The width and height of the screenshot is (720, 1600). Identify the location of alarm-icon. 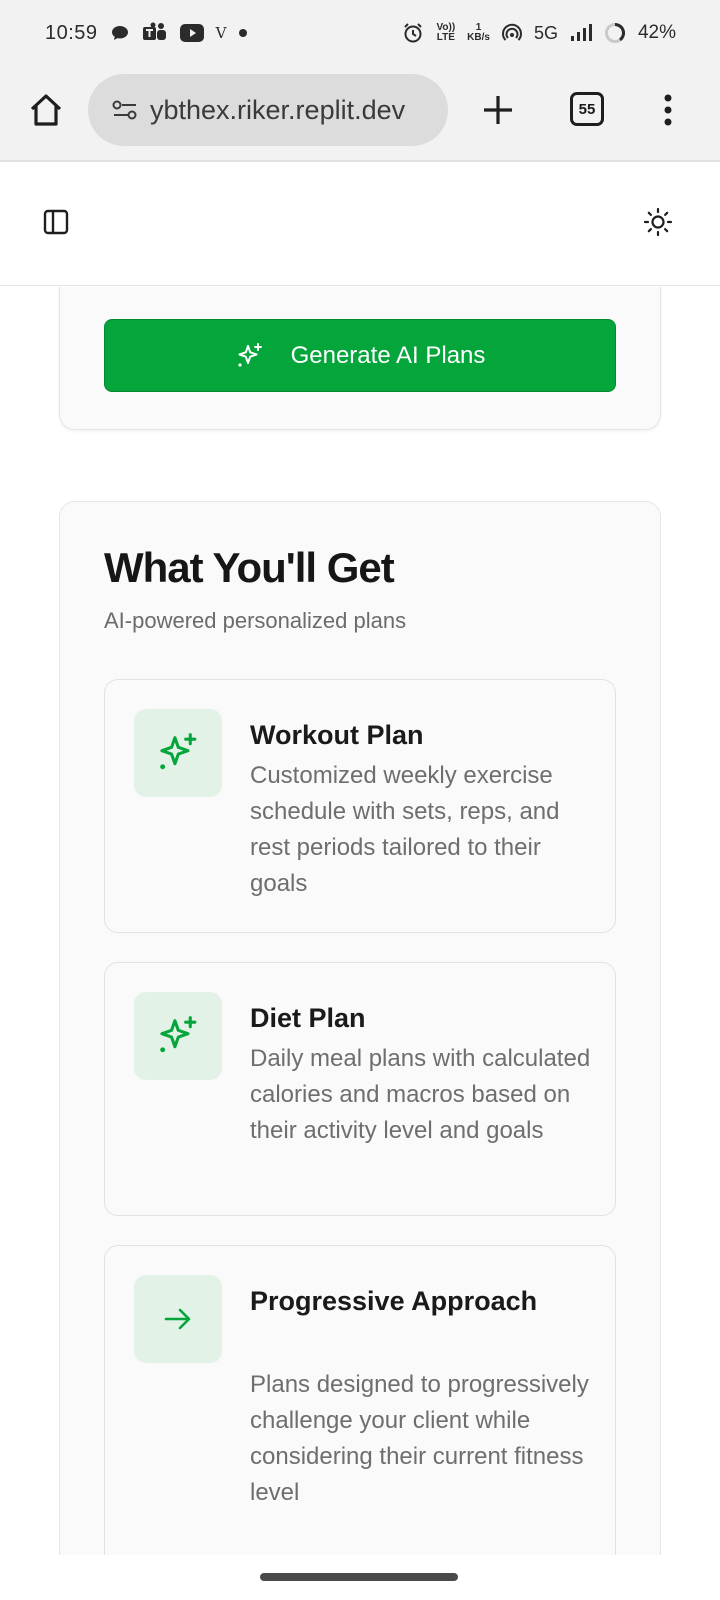
(413, 33).